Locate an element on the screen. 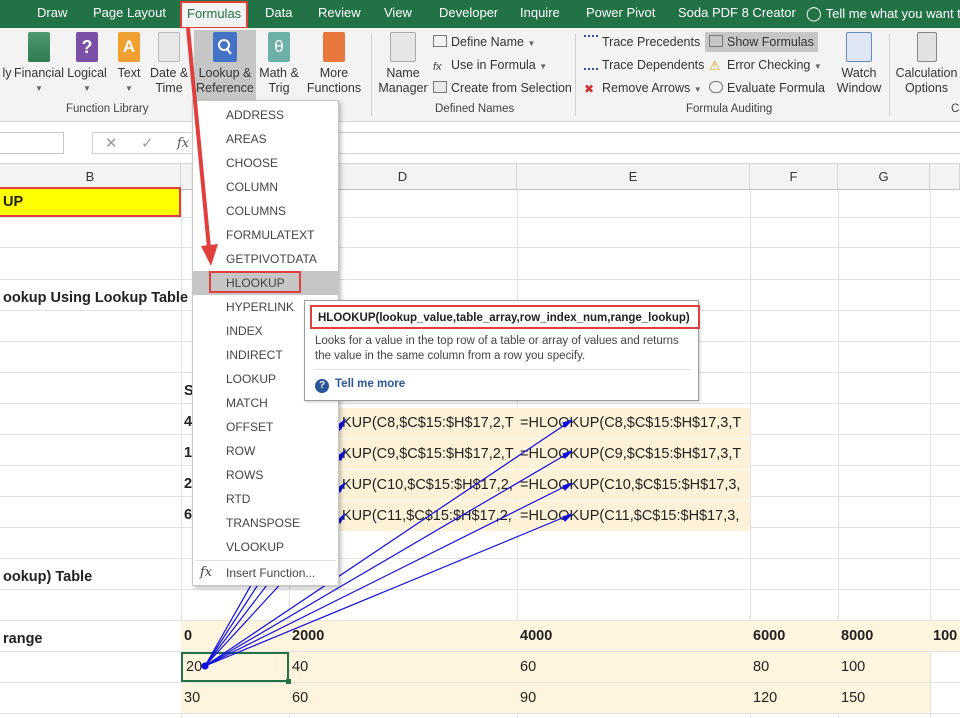  column-header-f: F is located at coordinates (794, 177).